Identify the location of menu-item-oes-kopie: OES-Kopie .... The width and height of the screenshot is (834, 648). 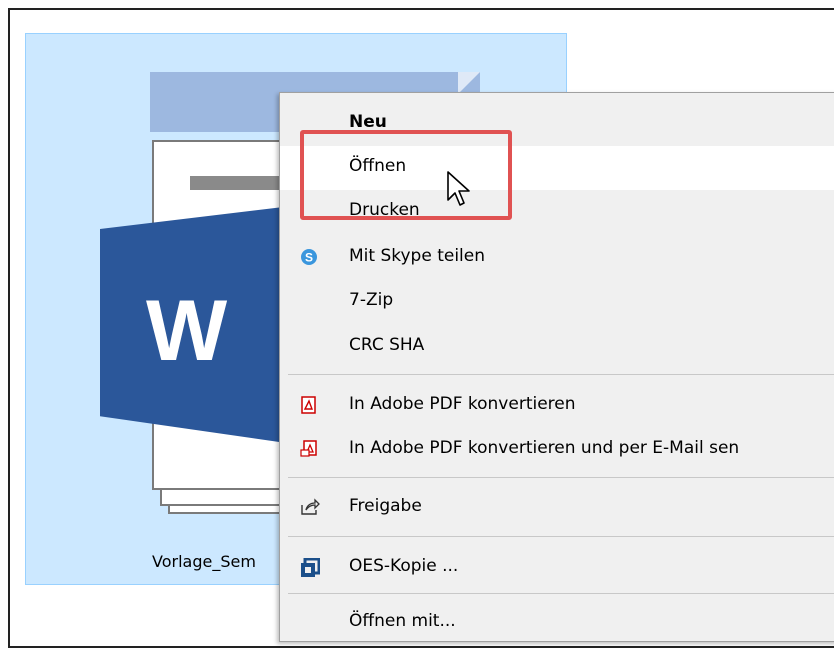
(557, 568).